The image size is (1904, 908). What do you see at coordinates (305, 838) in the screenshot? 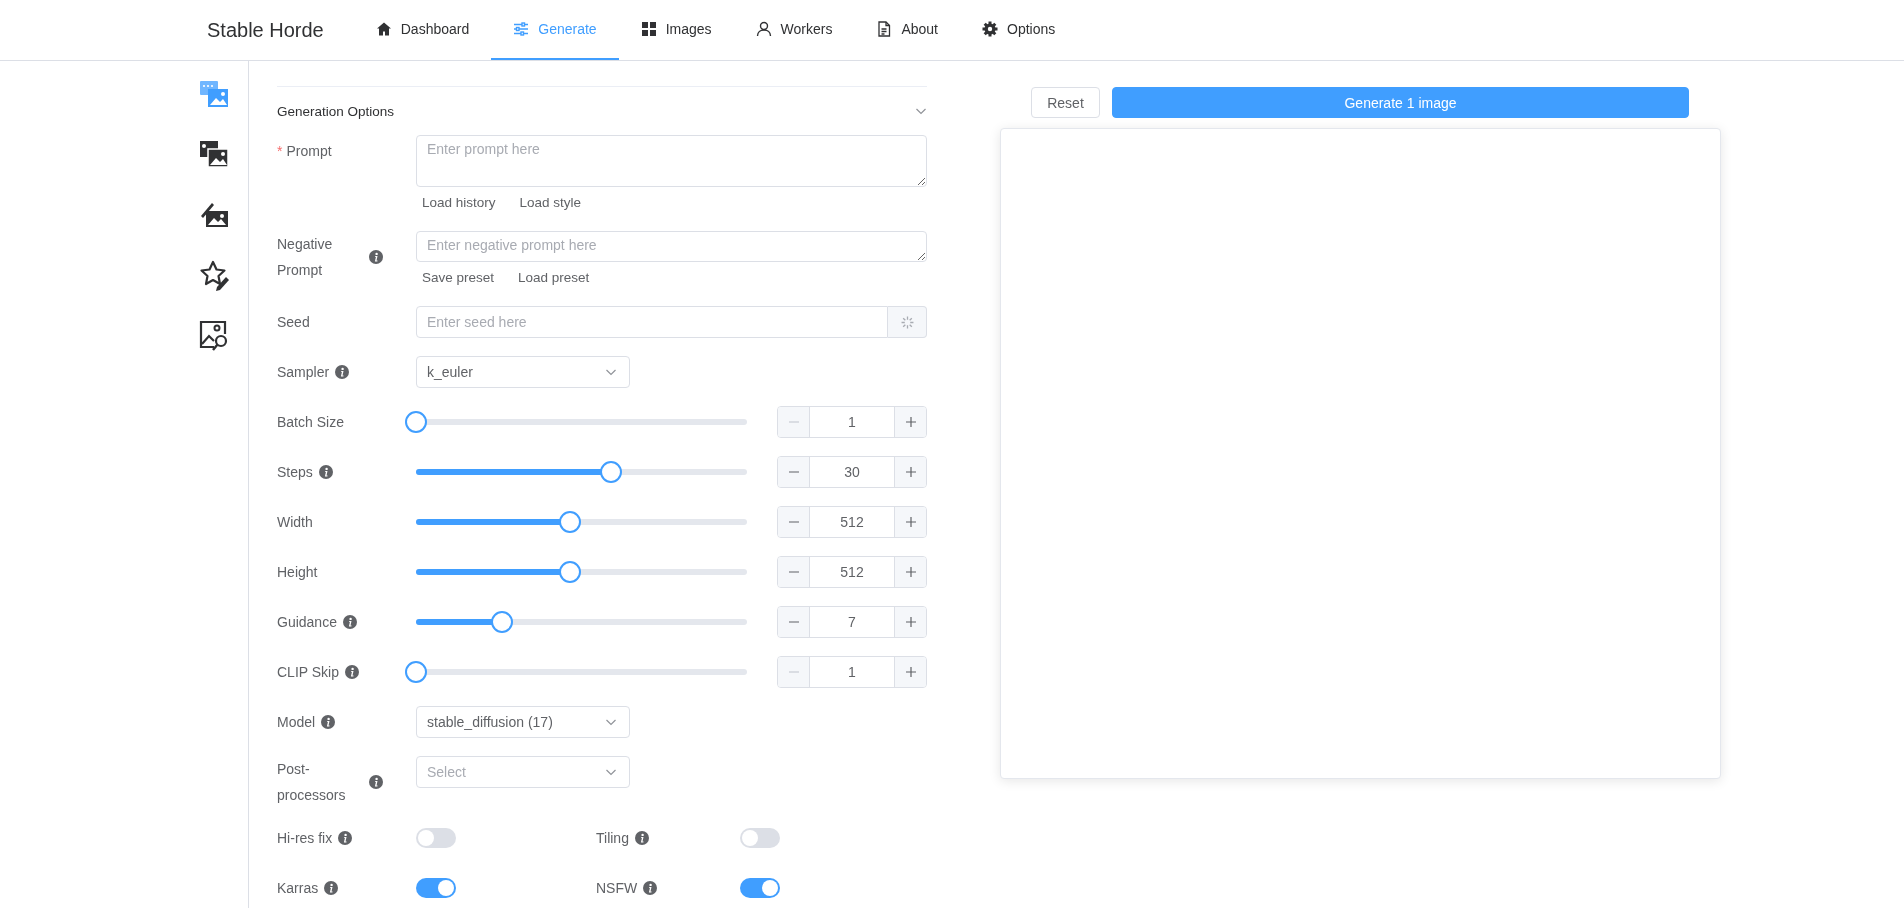
I see `toggle-label: Hi-res fix` at bounding box center [305, 838].